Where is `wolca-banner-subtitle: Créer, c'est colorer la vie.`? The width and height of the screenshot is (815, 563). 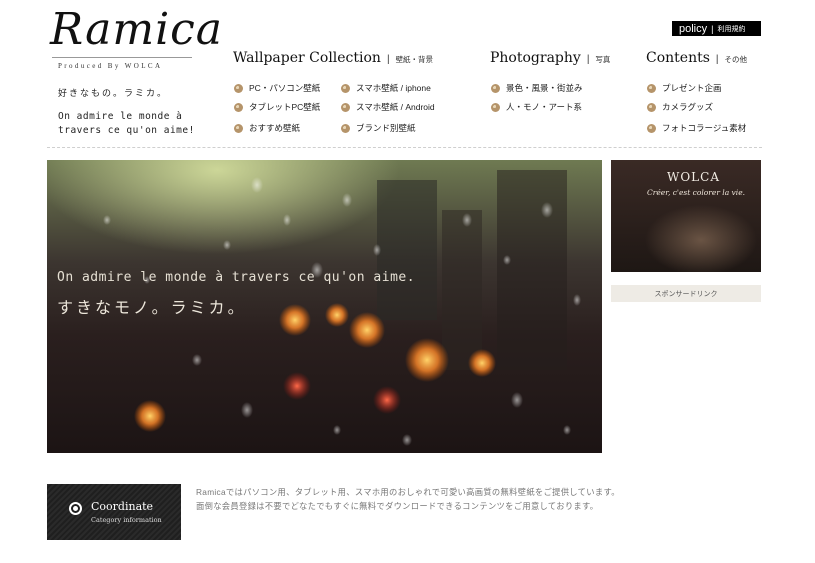 wolca-banner-subtitle: Créer, c'est colorer la vie. is located at coordinates (696, 192).